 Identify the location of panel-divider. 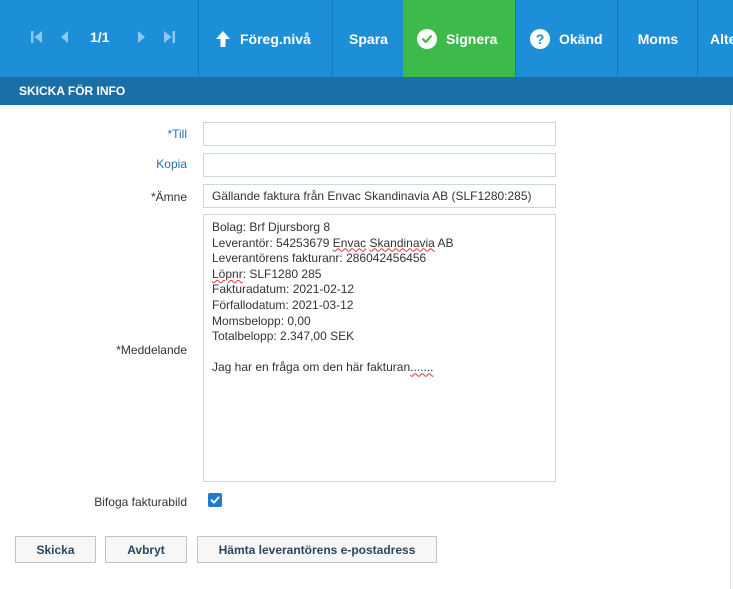
(730, 347).